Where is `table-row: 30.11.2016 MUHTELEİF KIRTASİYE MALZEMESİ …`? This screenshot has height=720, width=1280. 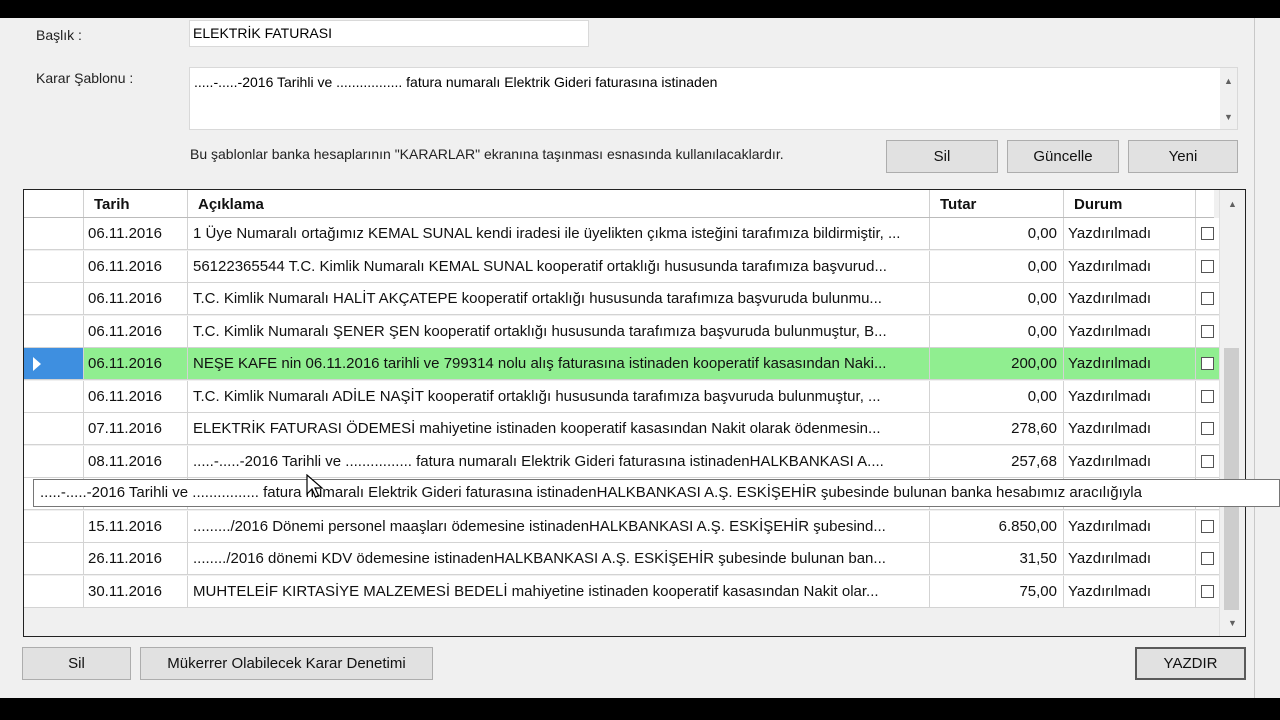 table-row: 30.11.2016 MUHTELEİF KIRTASİYE MALZEMESİ … is located at coordinates (622, 591).